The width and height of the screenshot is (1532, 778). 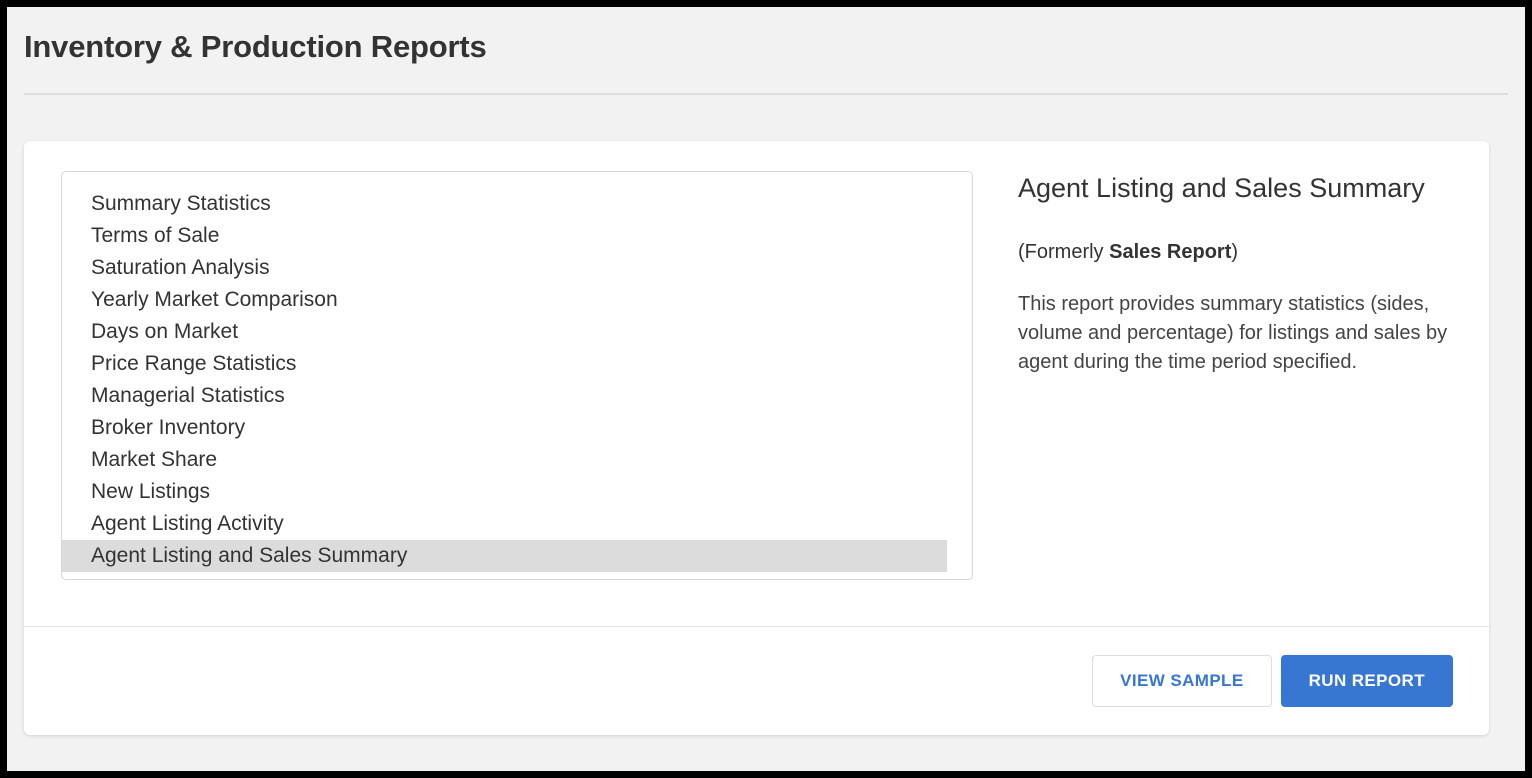 I want to click on report-list-item: Terms of Sale, so click(x=504, y=236).